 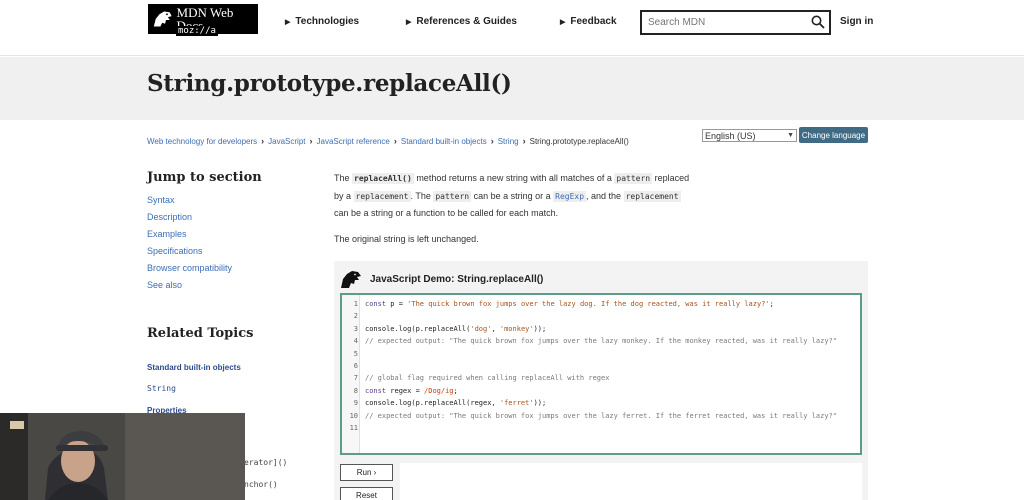 I want to click on line-number: 5, so click(x=355, y=353).